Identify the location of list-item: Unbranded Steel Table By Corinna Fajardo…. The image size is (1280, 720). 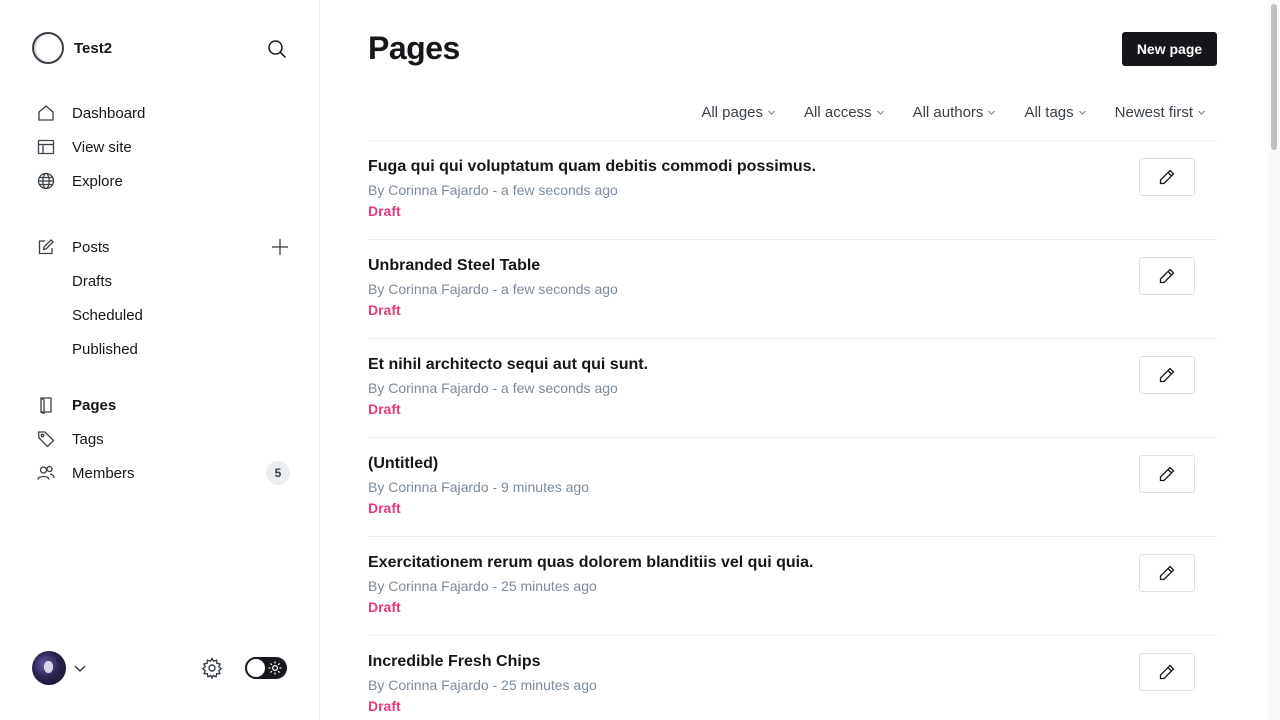
(792, 288).